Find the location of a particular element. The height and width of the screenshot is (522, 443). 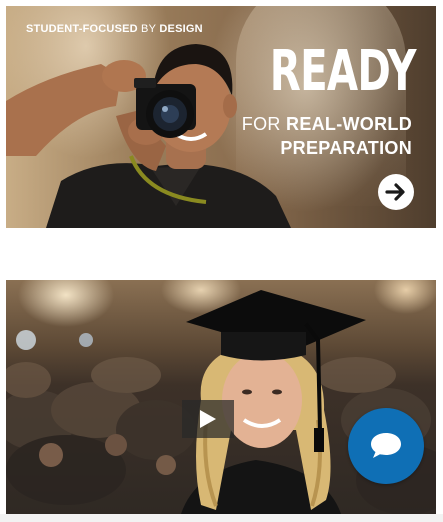

page-footer-strip is located at coordinates (221, 518).